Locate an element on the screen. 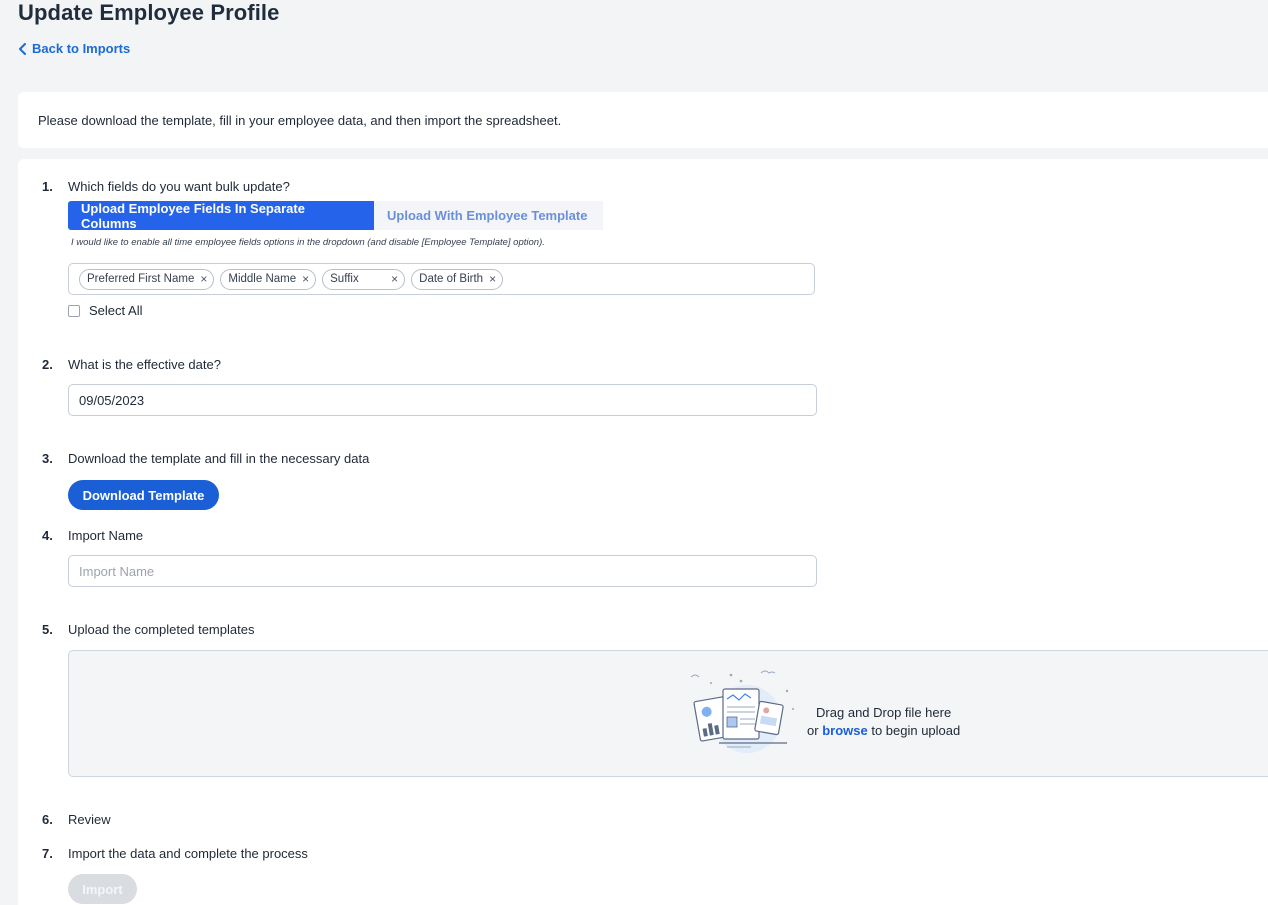 The height and width of the screenshot is (905, 1268). field-tag-label: Middle Name is located at coordinates (262, 279).